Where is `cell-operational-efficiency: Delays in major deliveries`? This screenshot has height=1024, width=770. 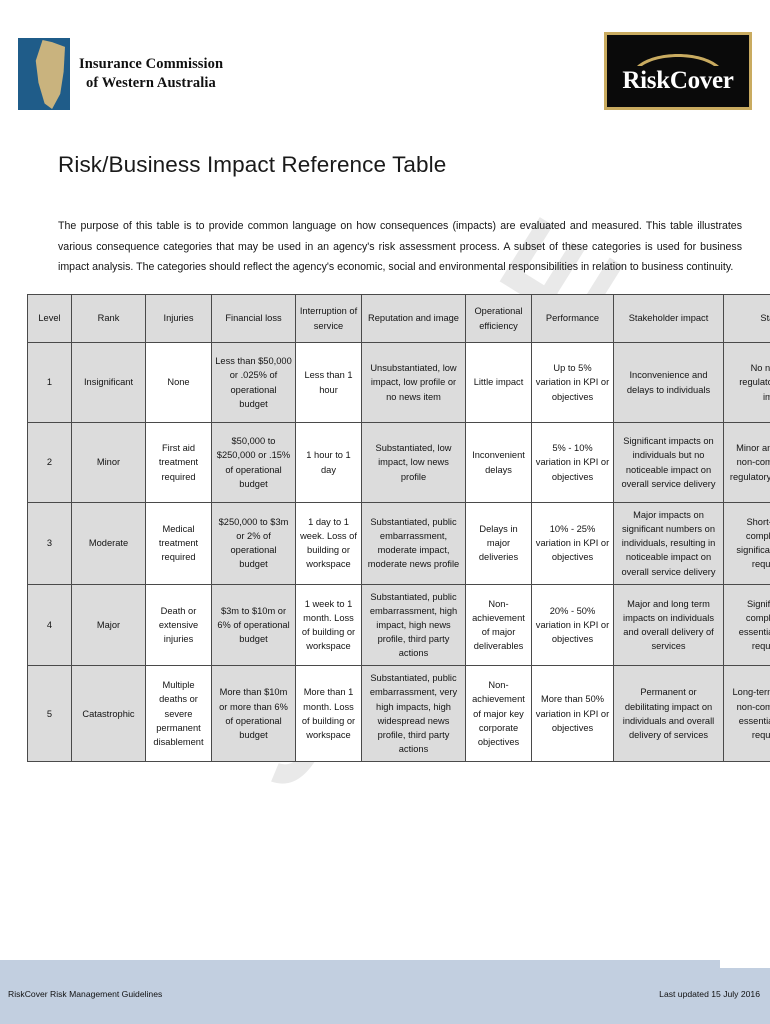 cell-operational-efficiency: Delays in major deliveries is located at coordinates (498, 543).